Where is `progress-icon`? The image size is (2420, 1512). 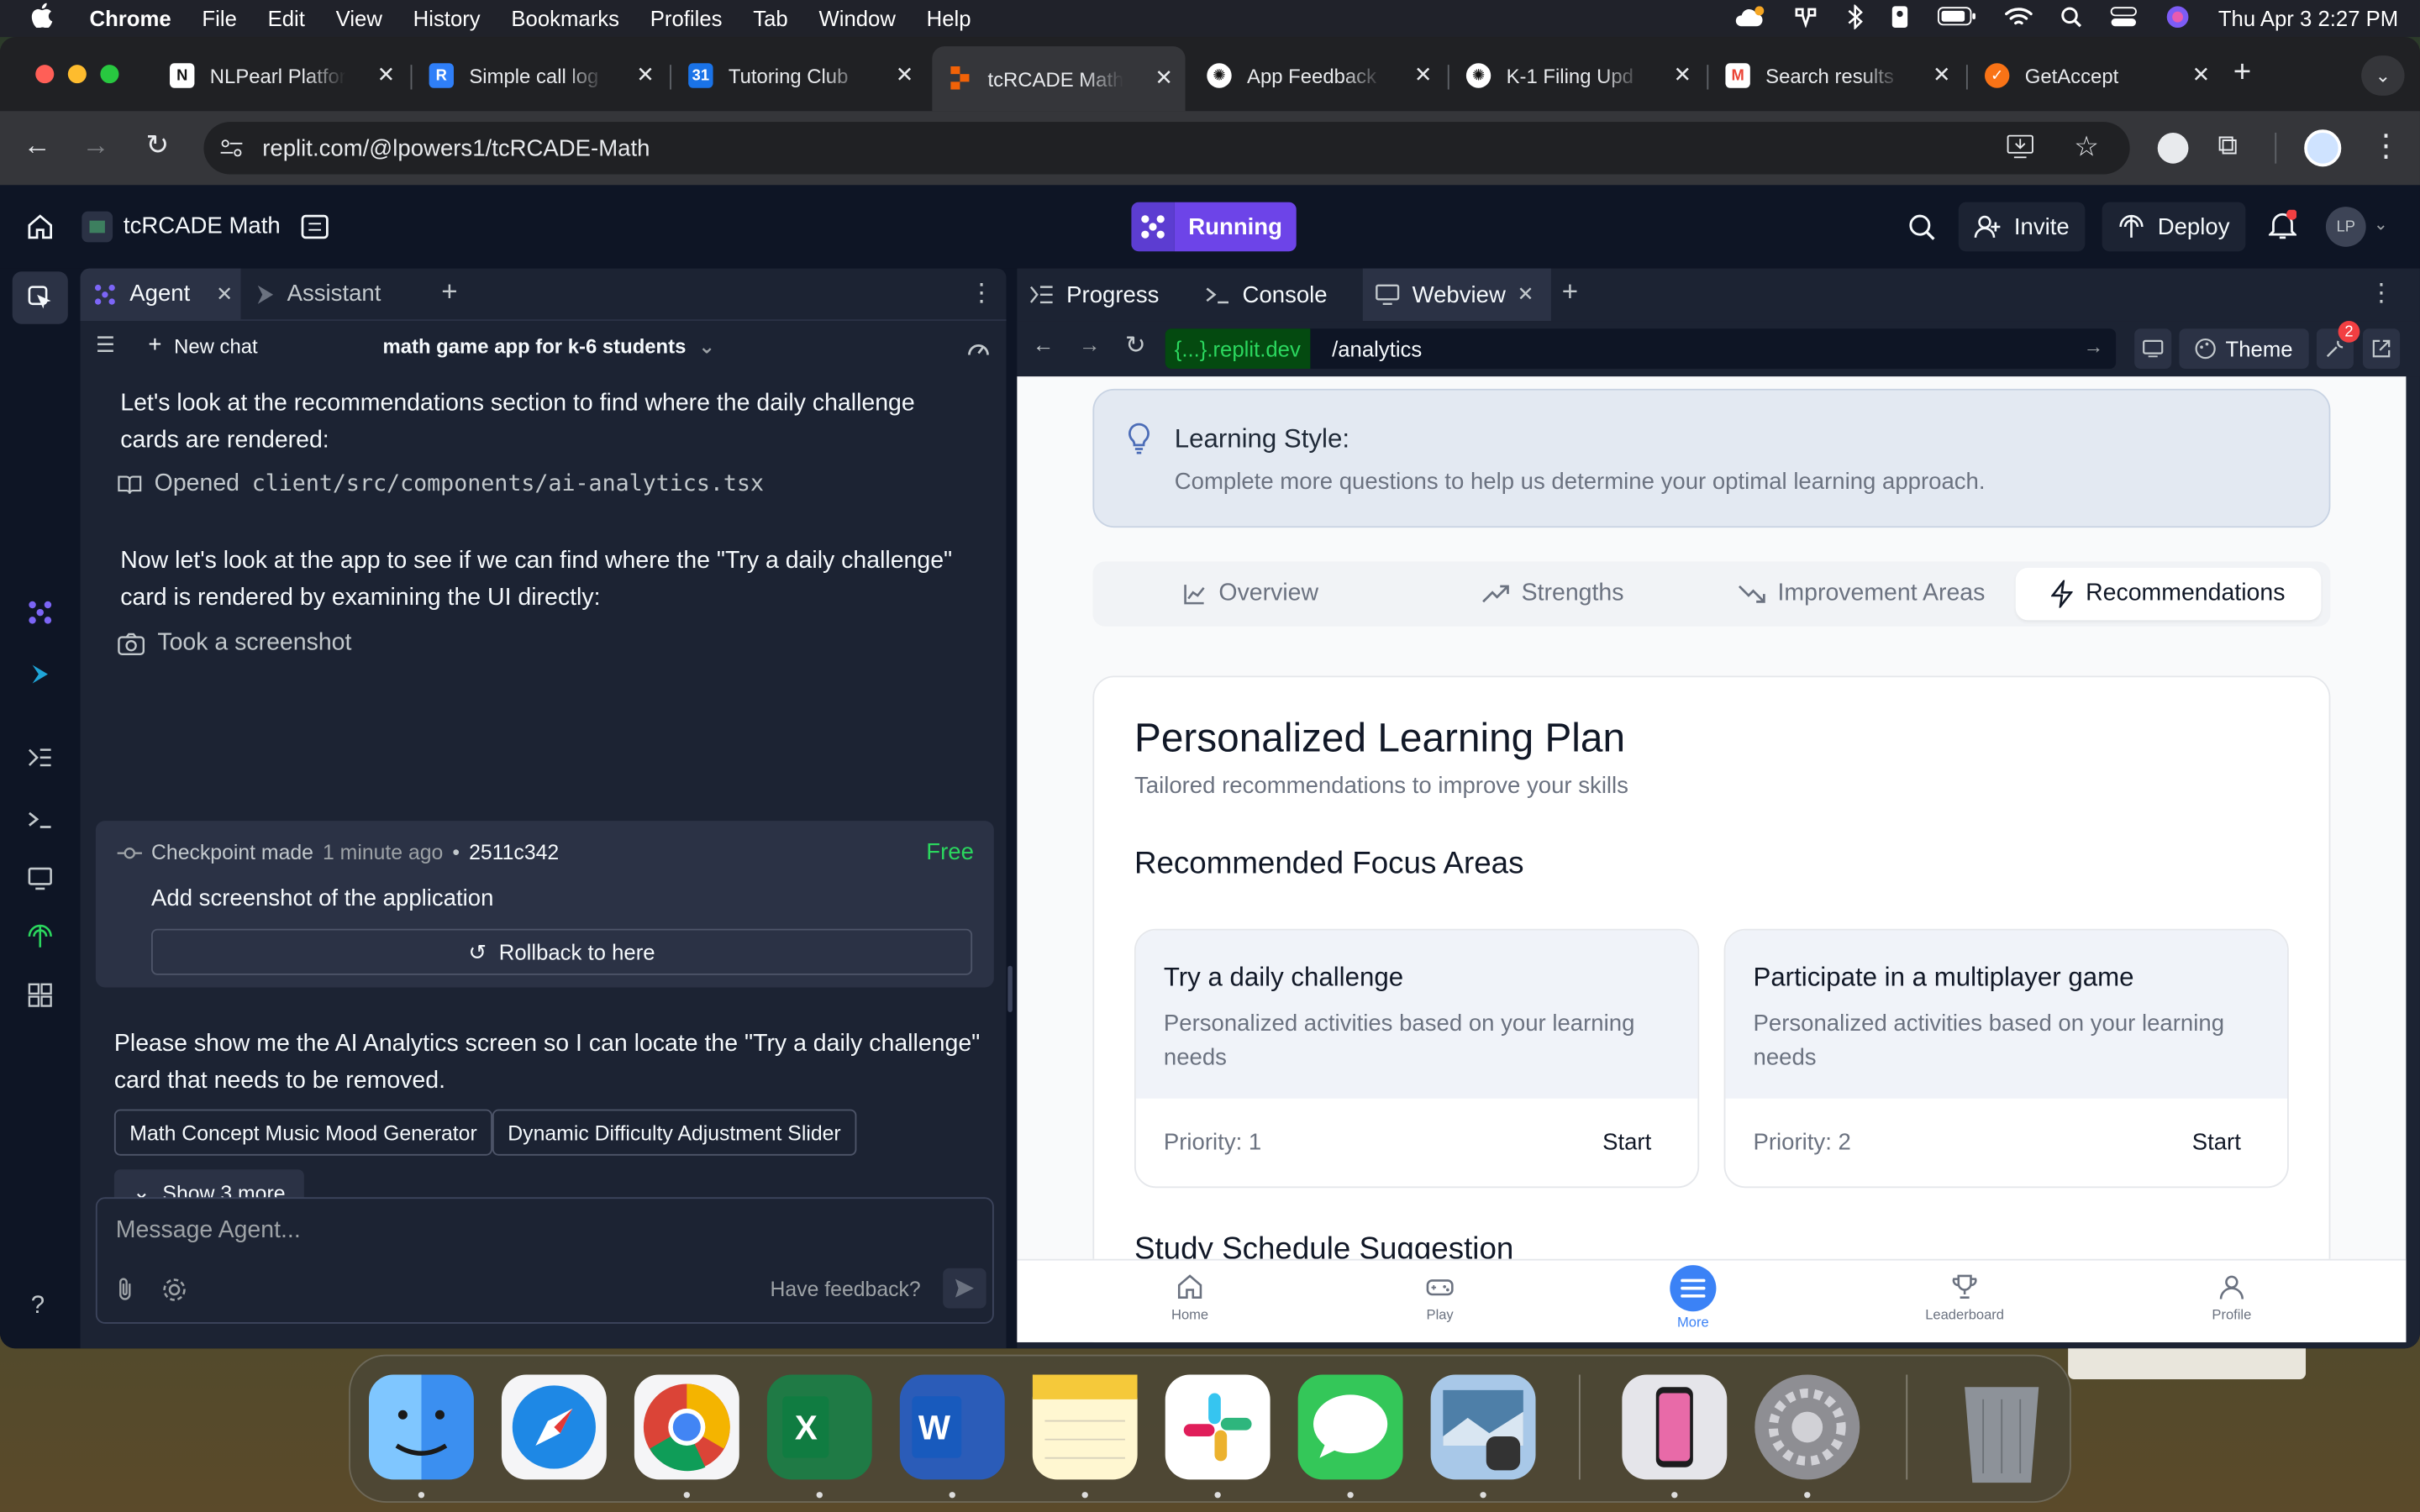
progress-icon is located at coordinates (40, 757).